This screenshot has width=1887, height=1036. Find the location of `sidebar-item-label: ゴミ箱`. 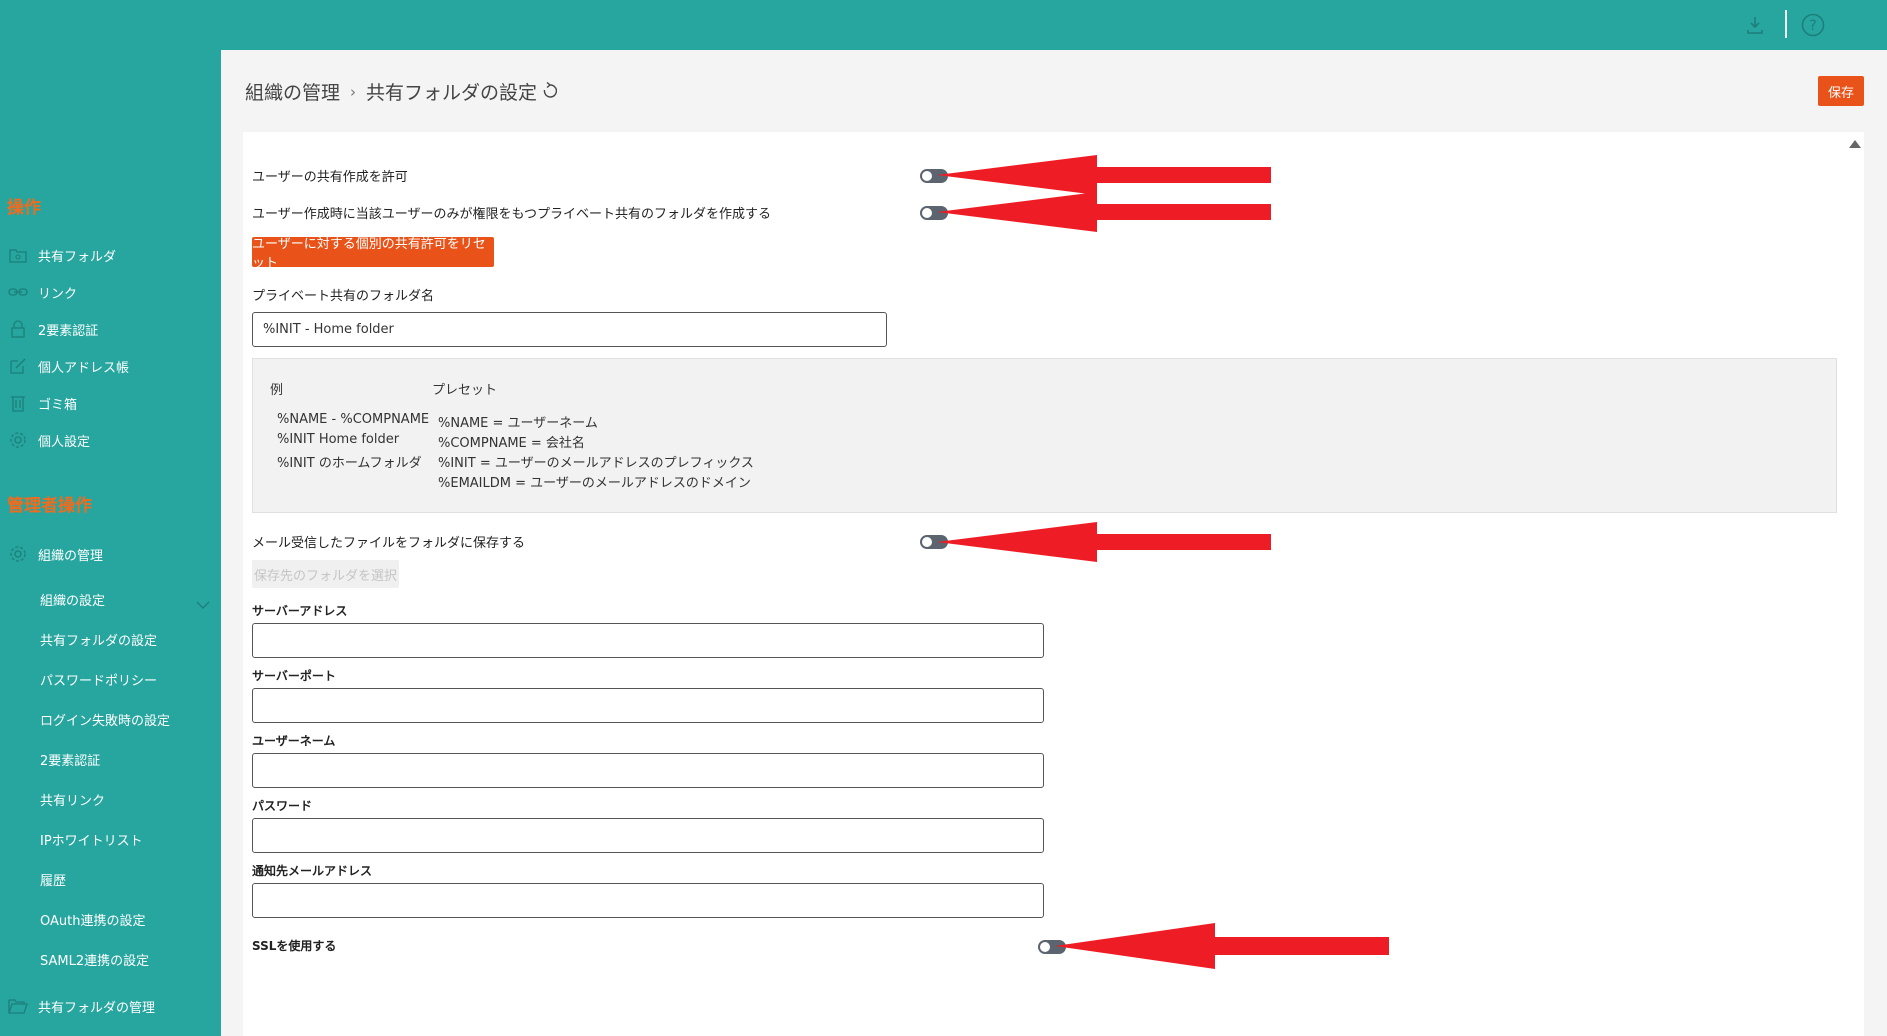

sidebar-item-label: ゴミ箱 is located at coordinates (58, 405).